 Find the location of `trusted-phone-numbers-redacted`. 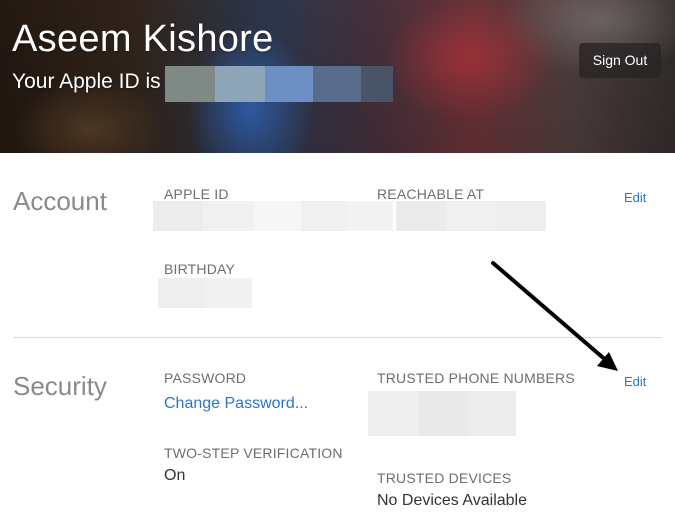

trusted-phone-numbers-redacted is located at coordinates (442, 413).